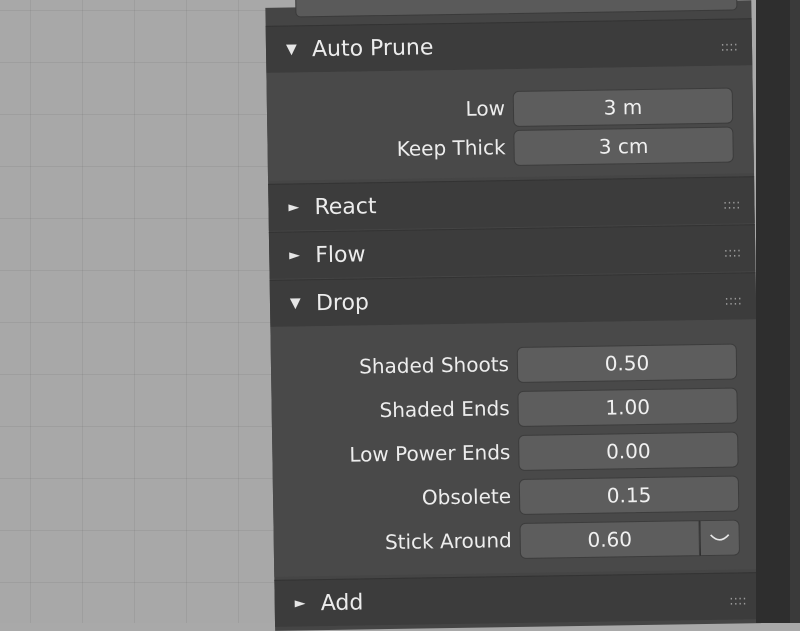 The height and width of the screenshot is (631, 800). What do you see at coordinates (514, 366) in the screenshot?
I see `field-row-shaded-shoots: Shaded Shoots 0.50` at bounding box center [514, 366].